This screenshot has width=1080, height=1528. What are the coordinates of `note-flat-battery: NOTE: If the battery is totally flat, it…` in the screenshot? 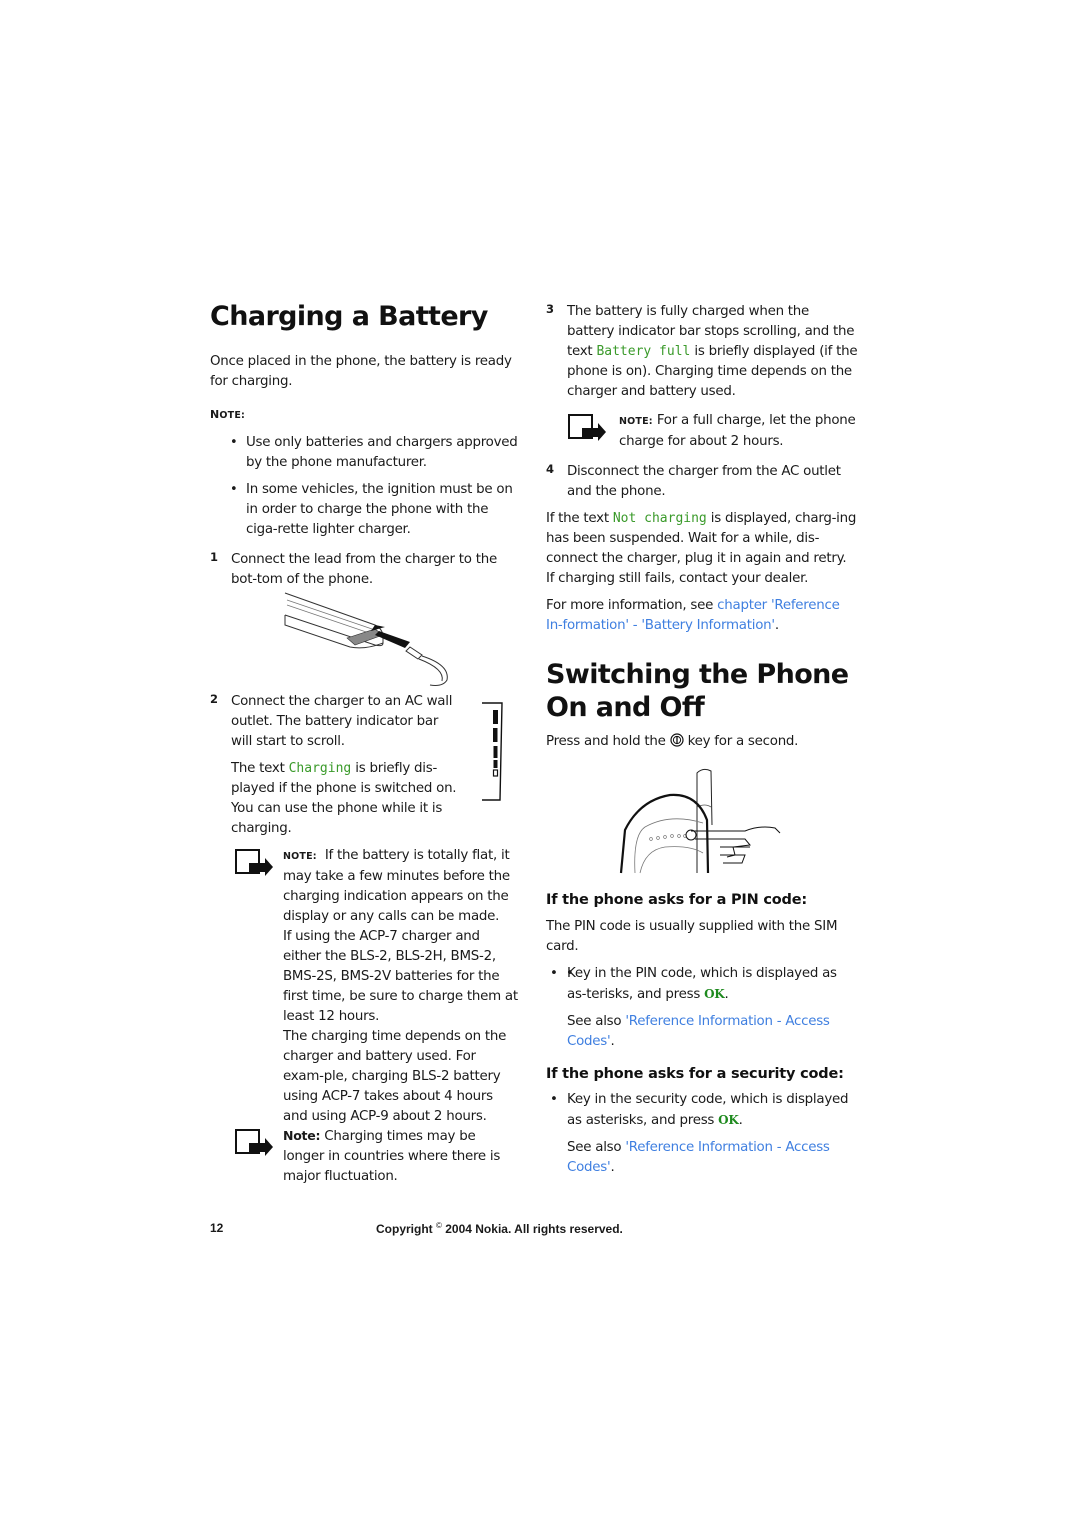 It's located at (365, 986).